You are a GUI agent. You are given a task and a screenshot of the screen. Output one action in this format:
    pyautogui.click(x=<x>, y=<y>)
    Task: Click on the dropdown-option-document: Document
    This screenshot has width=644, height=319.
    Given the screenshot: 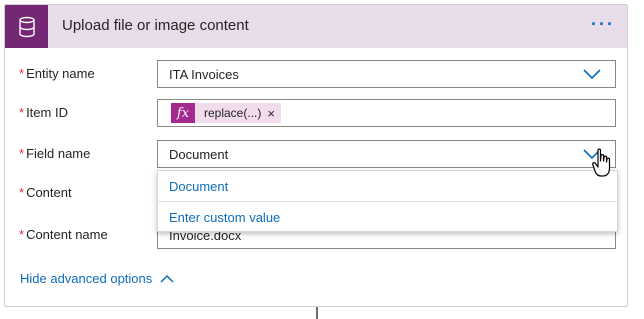 What is the action you would take?
    pyautogui.click(x=387, y=186)
    